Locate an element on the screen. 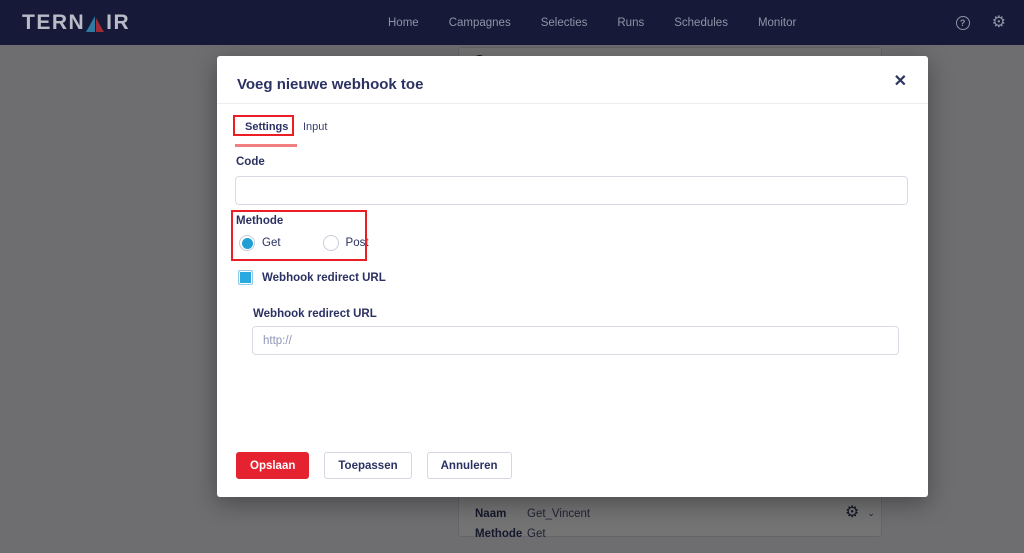 The image size is (1024, 553). help-icon: ? is located at coordinates (962, 22).